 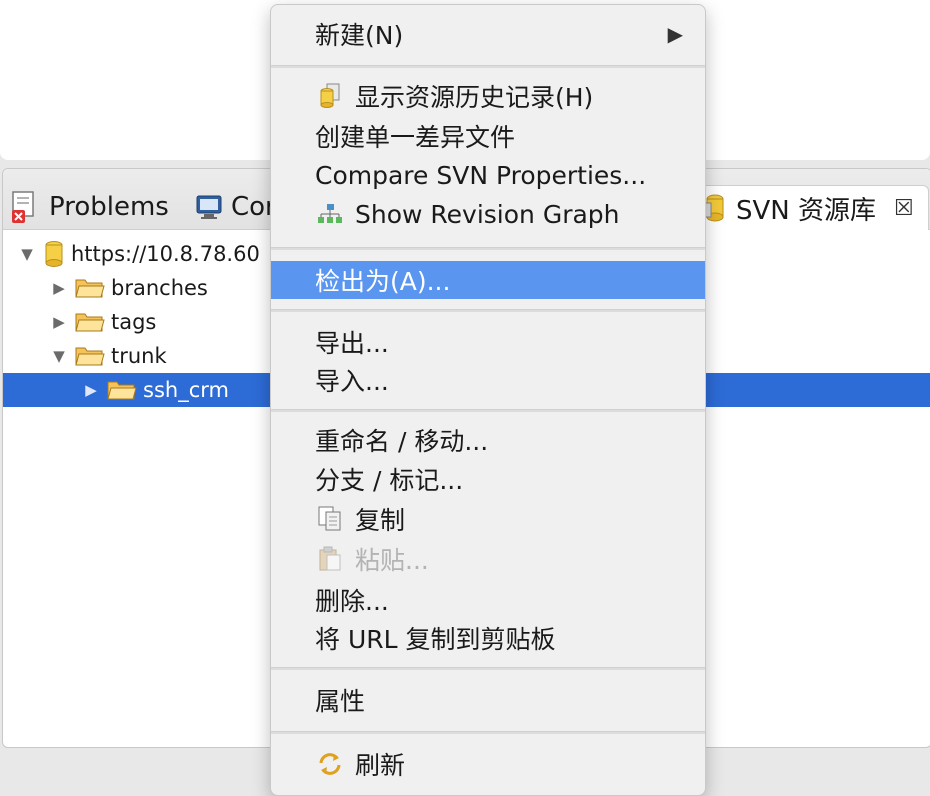 What do you see at coordinates (90, 207) in the screenshot?
I see `tab-problems: Problems` at bounding box center [90, 207].